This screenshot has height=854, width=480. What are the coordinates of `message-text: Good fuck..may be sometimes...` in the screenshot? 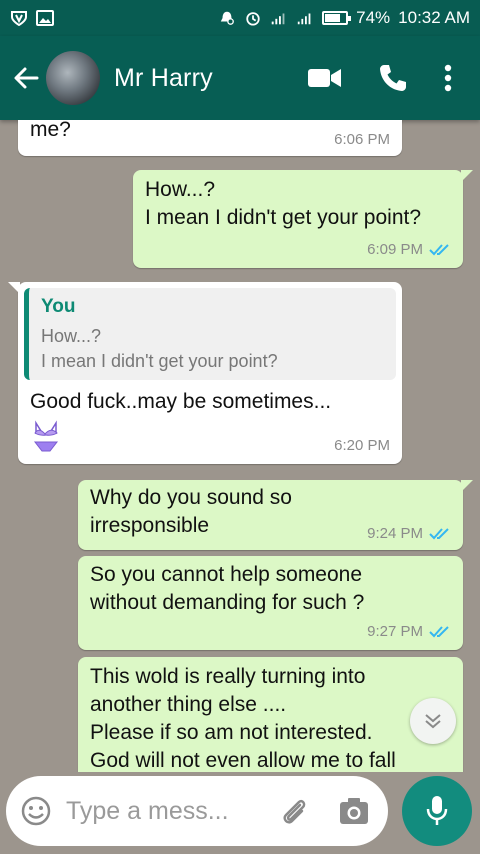 It's located at (181, 401).